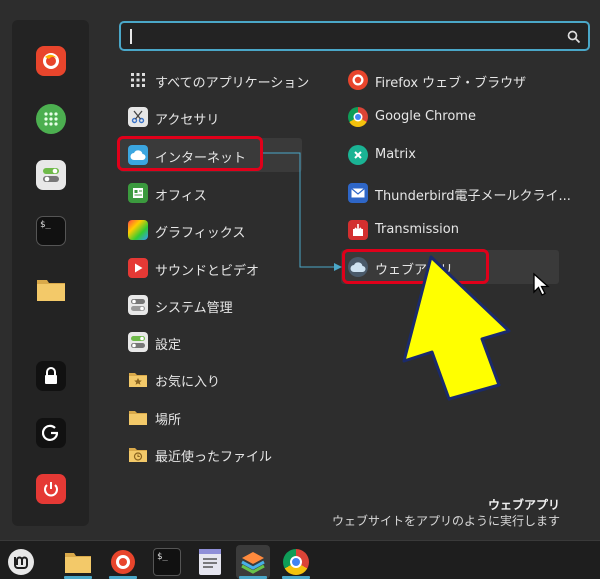 This screenshot has width=600, height=579. Describe the element at coordinates (523, 505) in the screenshot. I see `description-title: ウェブアプリ` at that location.